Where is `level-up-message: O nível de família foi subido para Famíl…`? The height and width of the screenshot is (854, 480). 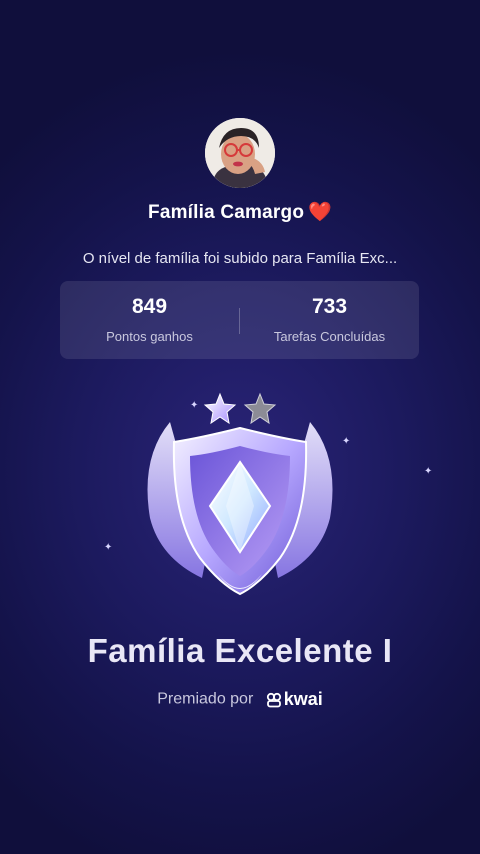
level-up-message: O nível de família foi subido para Famíl… is located at coordinates (240, 258).